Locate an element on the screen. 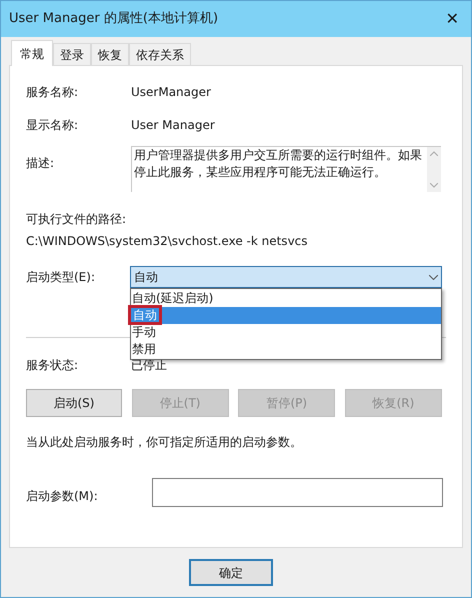 This screenshot has height=598, width=472. description-box: 用户管理器提供多用户交互所需要的运行时组件。如果停止此服务，某些应用程序可能无法正确运行。 is located at coordinates (286, 169).